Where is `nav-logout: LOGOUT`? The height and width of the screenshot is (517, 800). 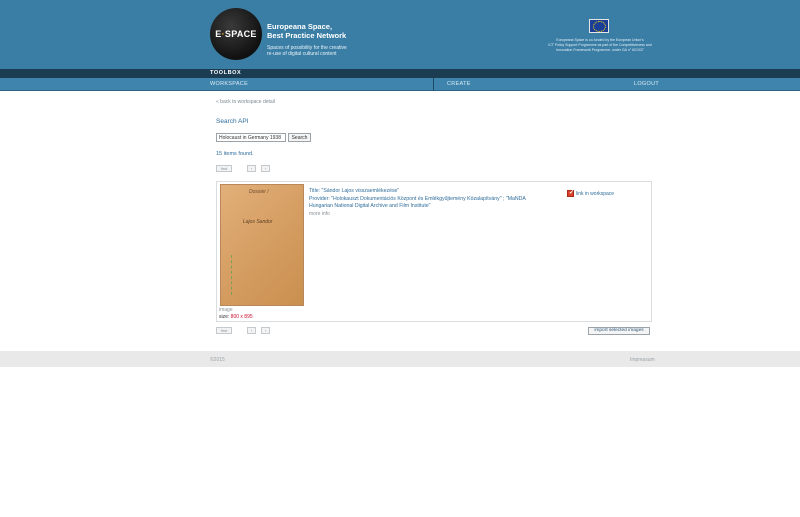 nav-logout: LOGOUT is located at coordinates (646, 84).